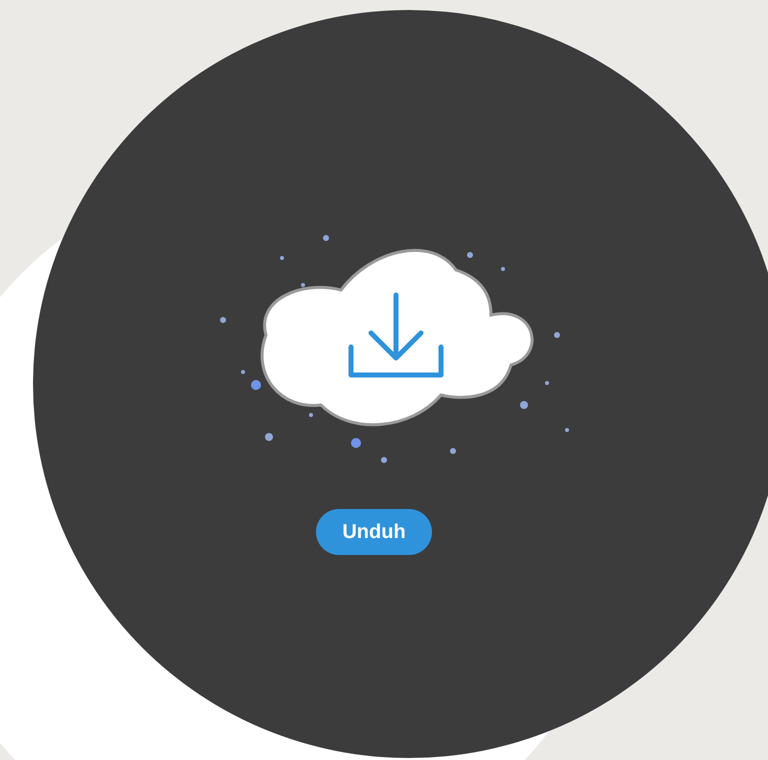 The height and width of the screenshot is (760, 768). Describe the element at coordinates (374, 532) in the screenshot. I see `download-button: Unduh` at that location.